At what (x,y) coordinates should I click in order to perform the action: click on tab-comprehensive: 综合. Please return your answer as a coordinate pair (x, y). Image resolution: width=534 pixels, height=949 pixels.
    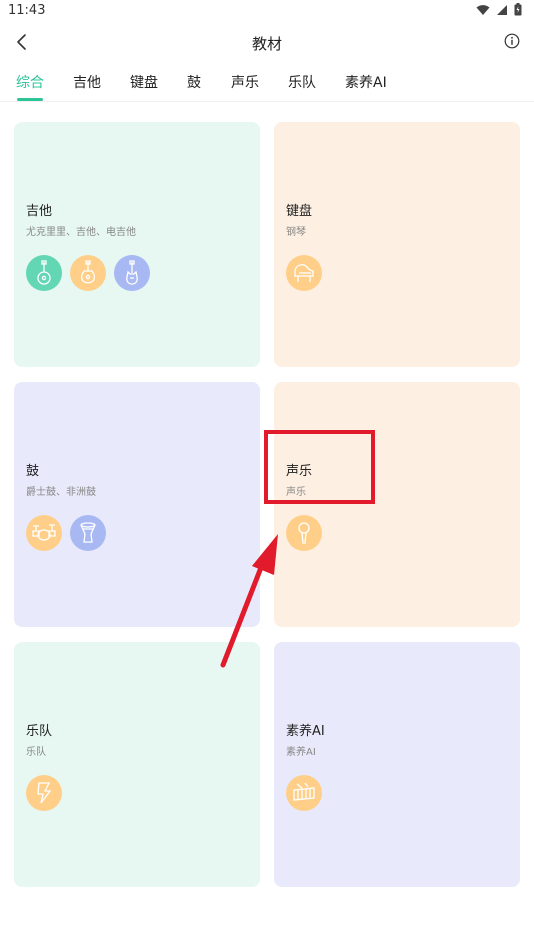
    Looking at the image, I should click on (30, 86).